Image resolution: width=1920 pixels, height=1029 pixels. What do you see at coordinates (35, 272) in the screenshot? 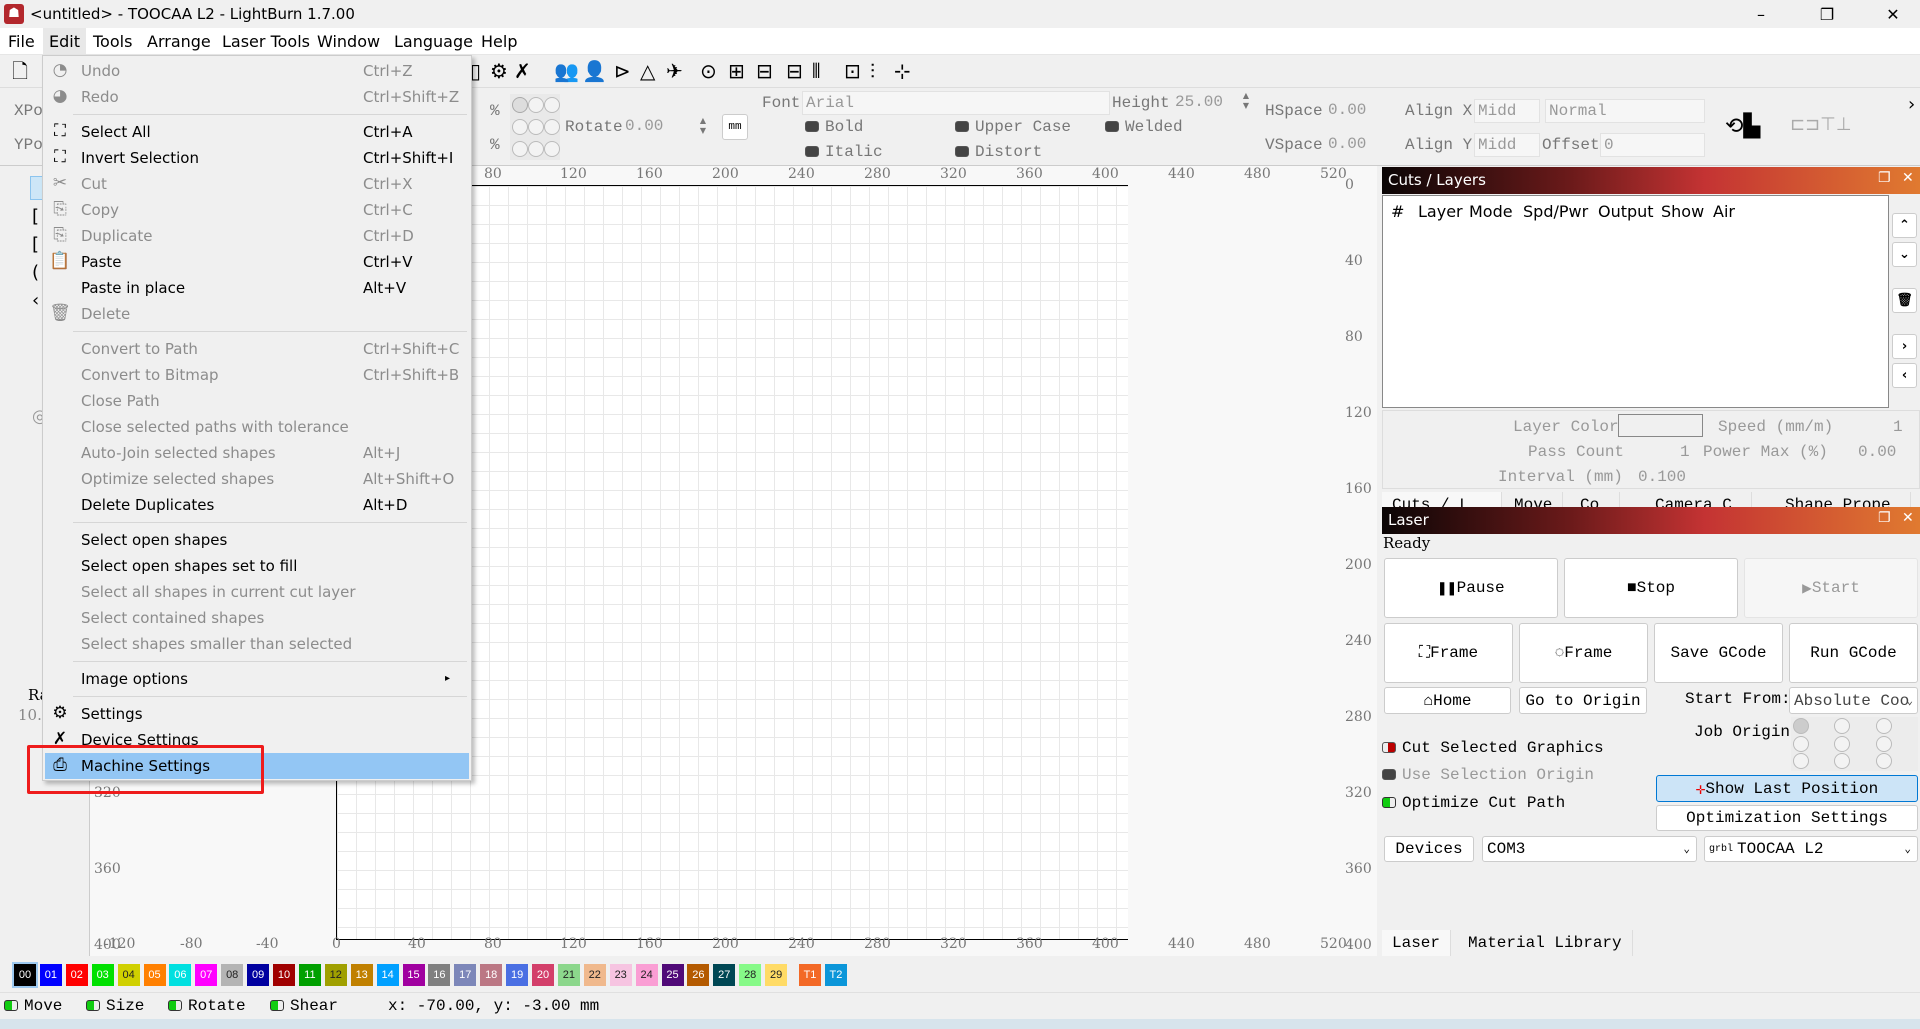
I see `ellipse-icon: (` at bounding box center [35, 272].